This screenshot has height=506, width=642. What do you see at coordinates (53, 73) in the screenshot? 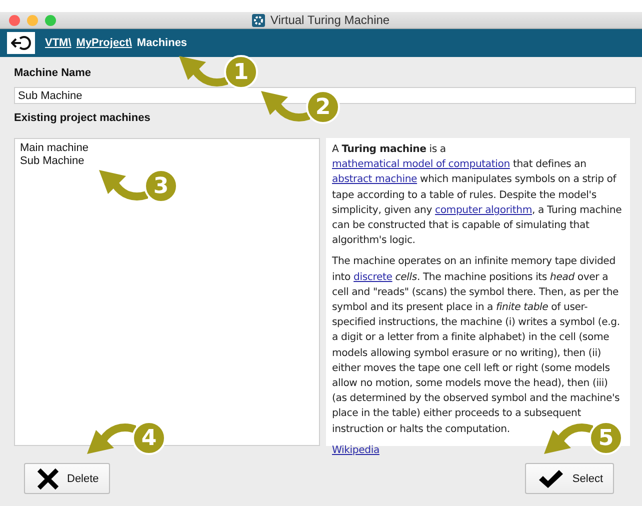
I see `field-label: Machine Name` at bounding box center [53, 73].